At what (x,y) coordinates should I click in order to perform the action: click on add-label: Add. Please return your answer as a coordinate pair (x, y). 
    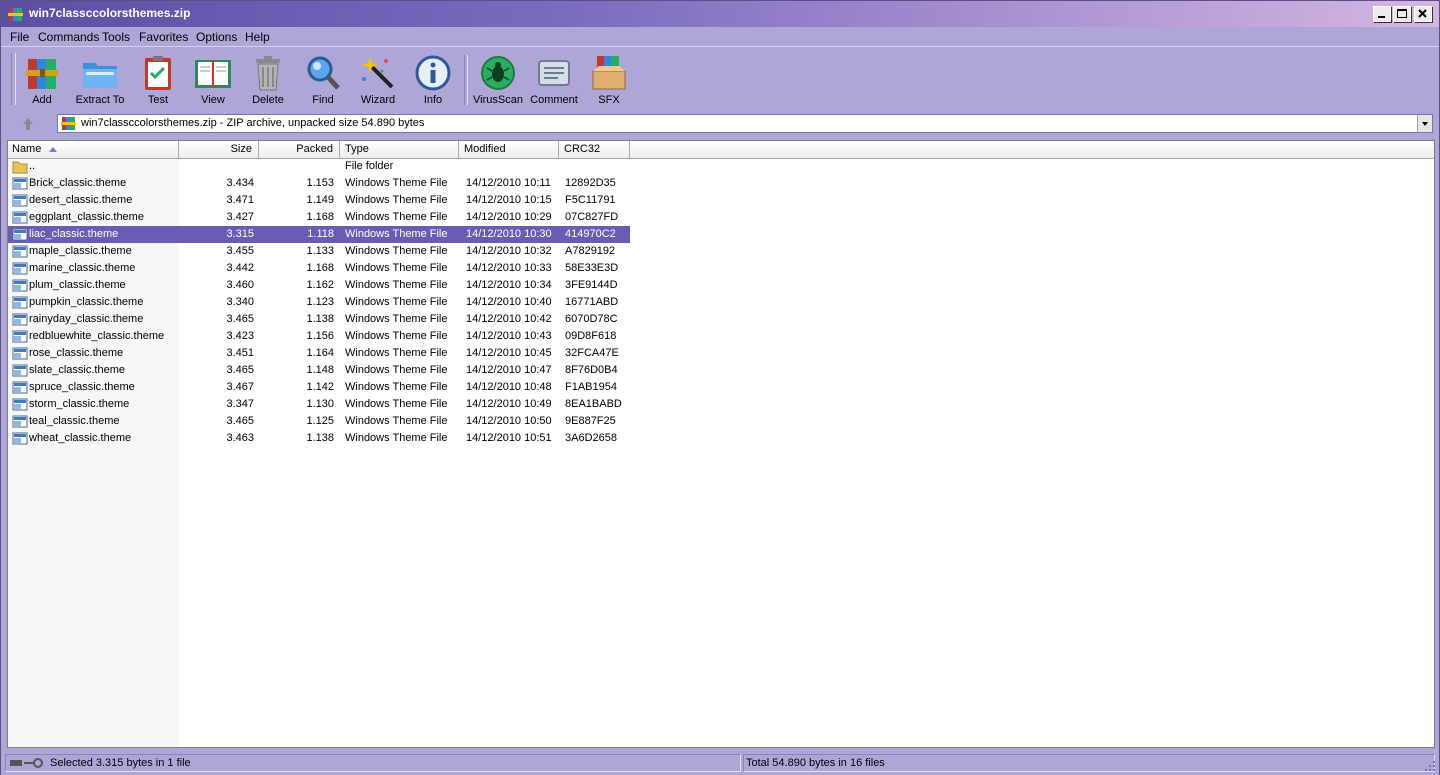
    Looking at the image, I should click on (42, 100).